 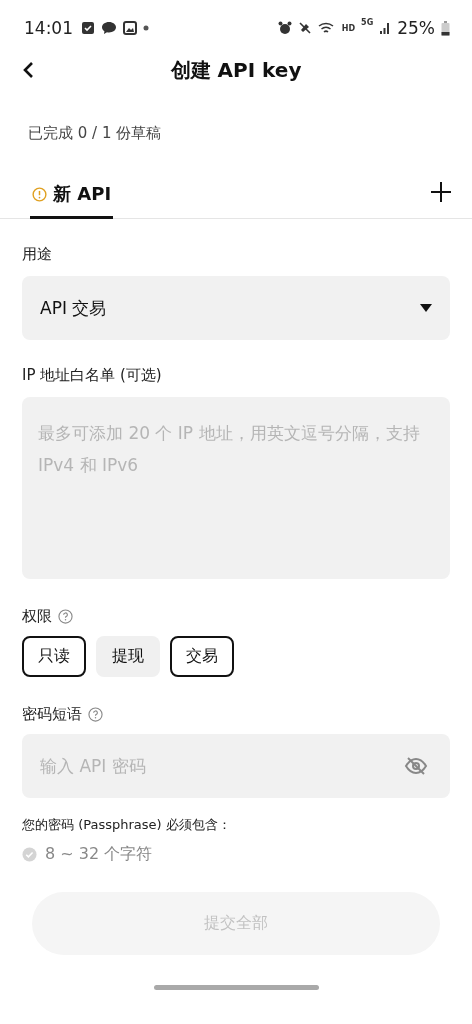 What do you see at coordinates (385, 28) in the screenshot?
I see `signal-icon` at bounding box center [385, 28].